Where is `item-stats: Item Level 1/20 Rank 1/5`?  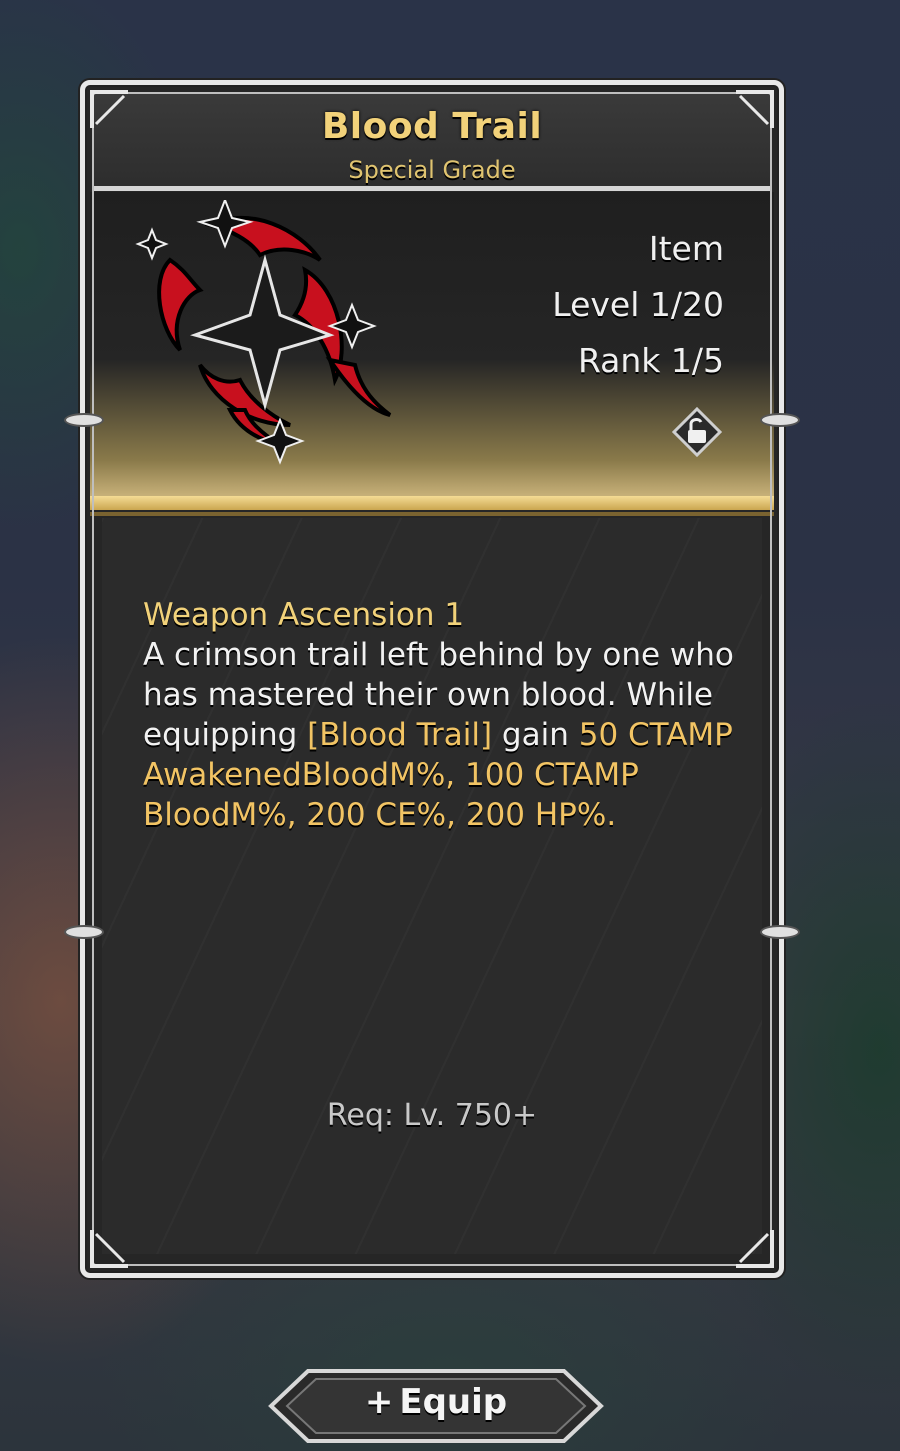
item-stats: Item Level 1/20 Rank 1/5 is located at coordinates (638, 316).